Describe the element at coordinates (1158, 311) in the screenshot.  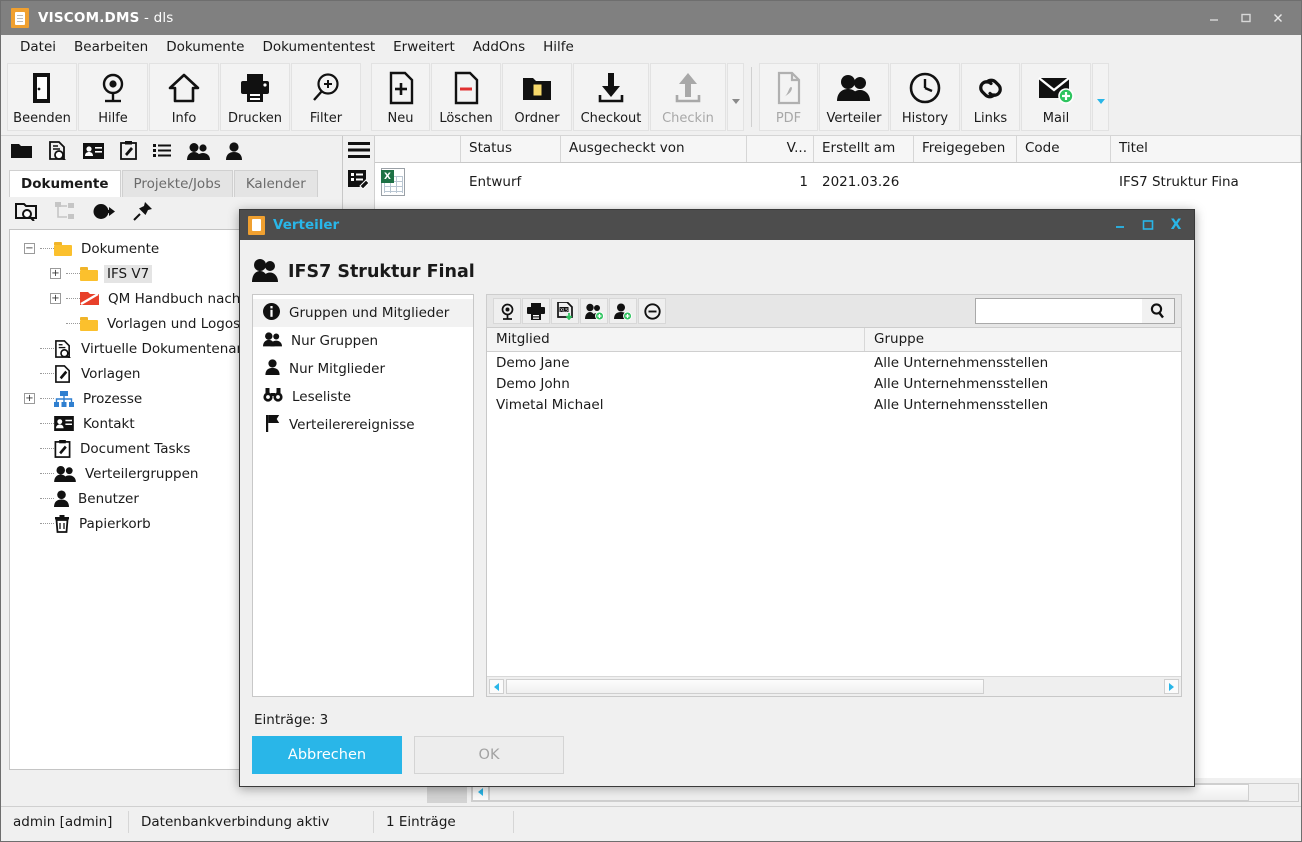
I see `search-icon` at that location.